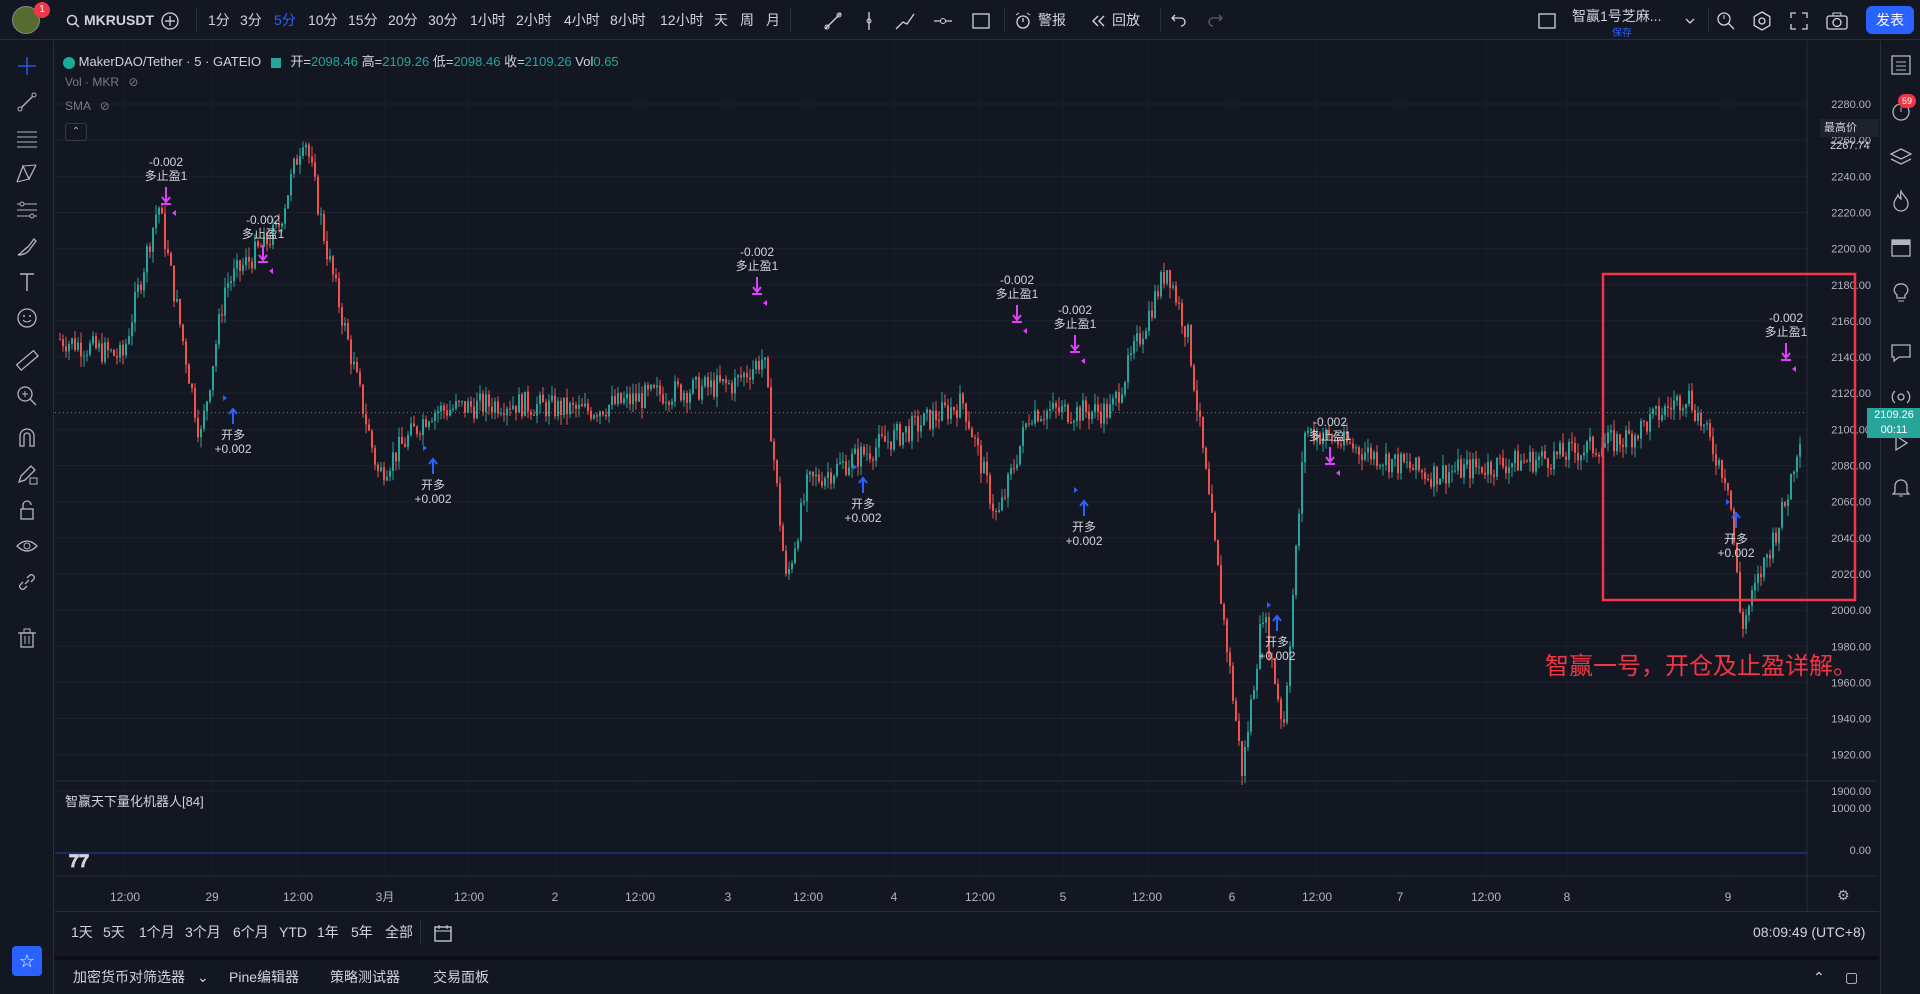 The height and width of the screenshot is (994, 1920). What do you see at coordinates (170, 61) in the screenshot?
I see `legend-title: MakerDAO/Tether · 5 · GATEIO` at bounding box center [170, 61].